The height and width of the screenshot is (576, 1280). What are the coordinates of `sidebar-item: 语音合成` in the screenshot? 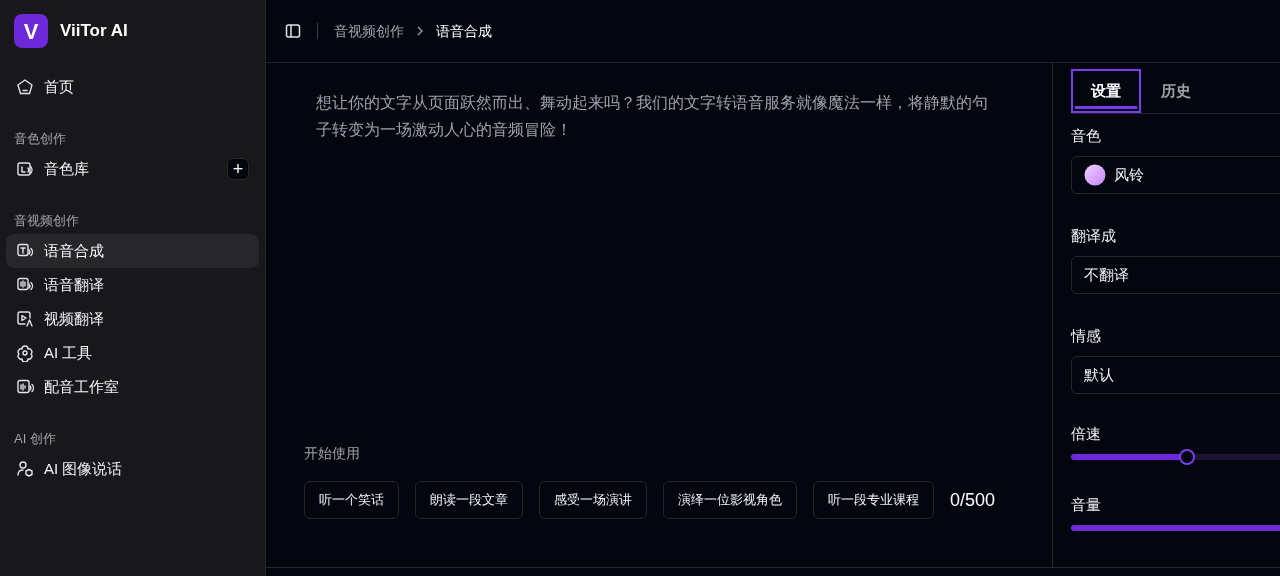 It's located at (132, 251).